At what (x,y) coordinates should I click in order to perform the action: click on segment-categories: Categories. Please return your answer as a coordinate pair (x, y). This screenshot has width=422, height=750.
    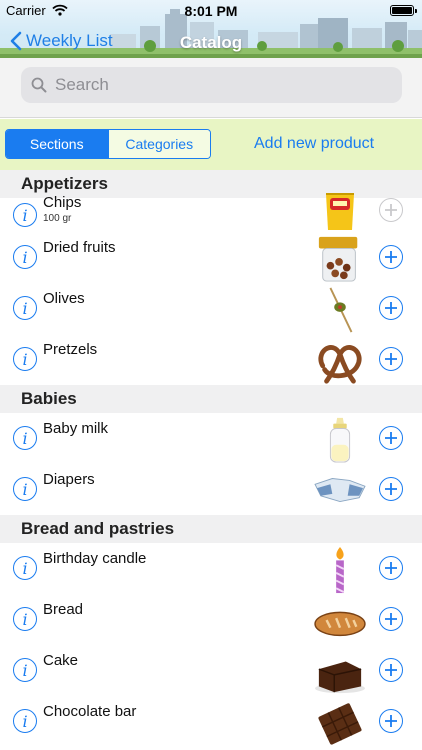
    Looking at the image, I should click on (158, 144).